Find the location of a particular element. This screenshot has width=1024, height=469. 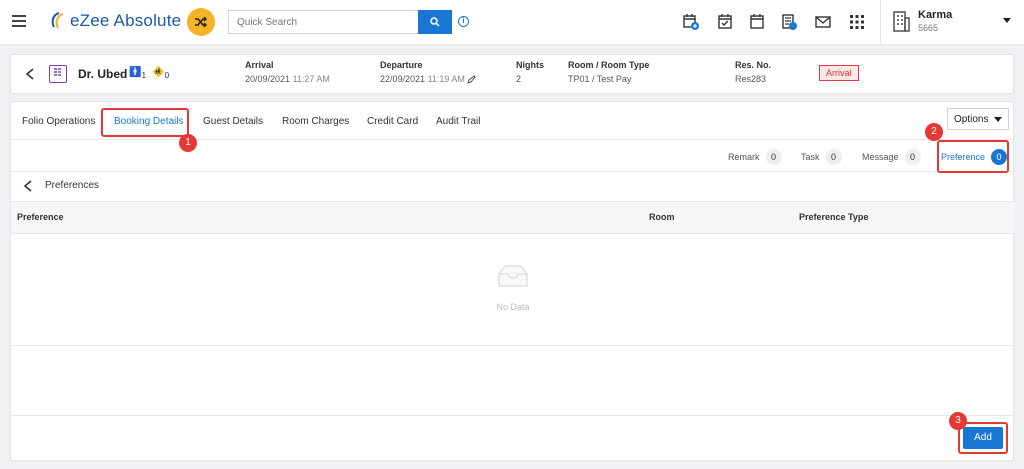

child-icon: 🚸0 is located at coordinates (161, 73).